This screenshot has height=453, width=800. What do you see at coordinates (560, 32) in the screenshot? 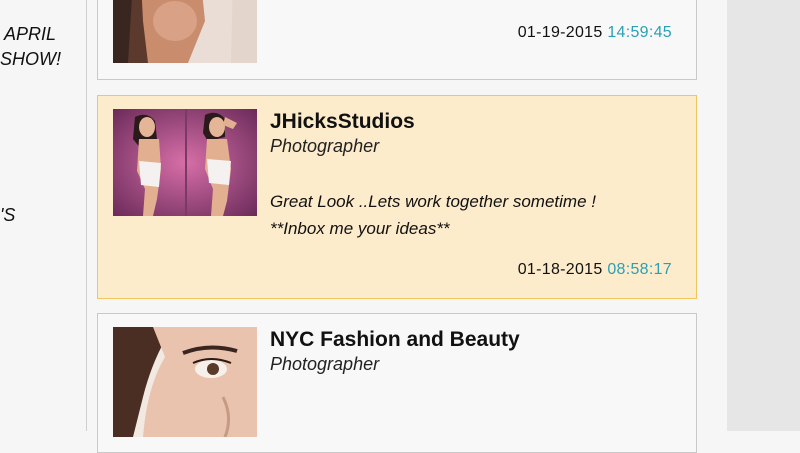
I see `timestamp-date: 01-19-2015` at bounding box center [560, 32].